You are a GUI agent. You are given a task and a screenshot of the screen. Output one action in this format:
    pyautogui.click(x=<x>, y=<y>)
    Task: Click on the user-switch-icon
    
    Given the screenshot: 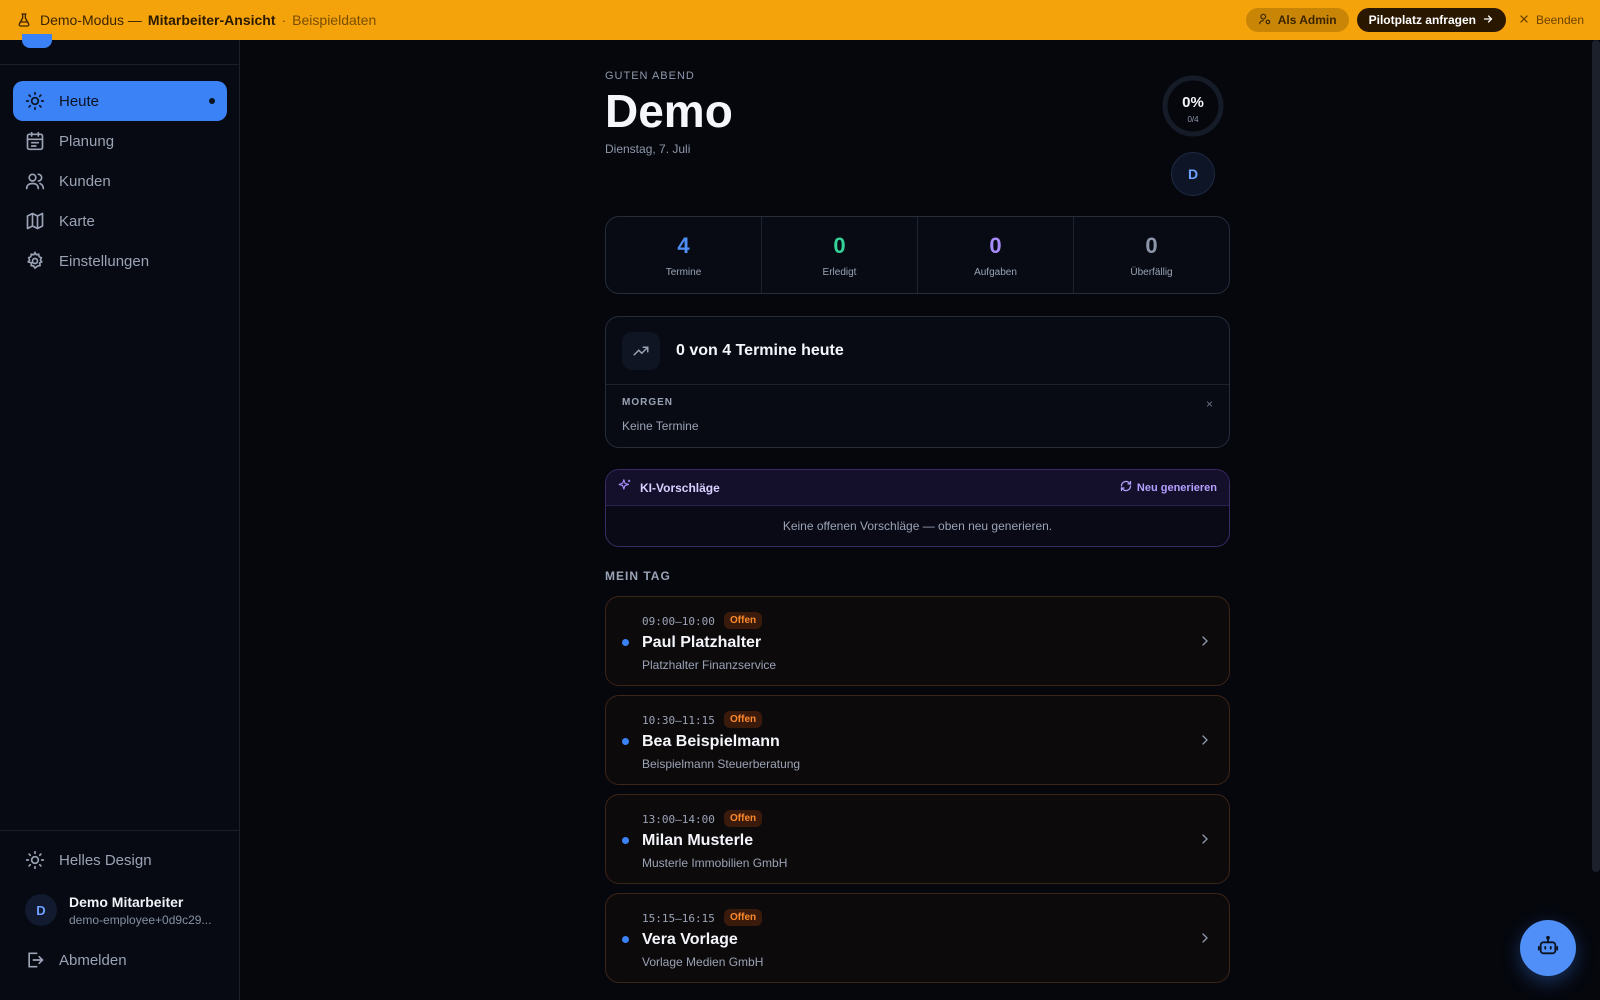 What is the action you would take?
    pyautogui.click(x=1265, y=20)
    